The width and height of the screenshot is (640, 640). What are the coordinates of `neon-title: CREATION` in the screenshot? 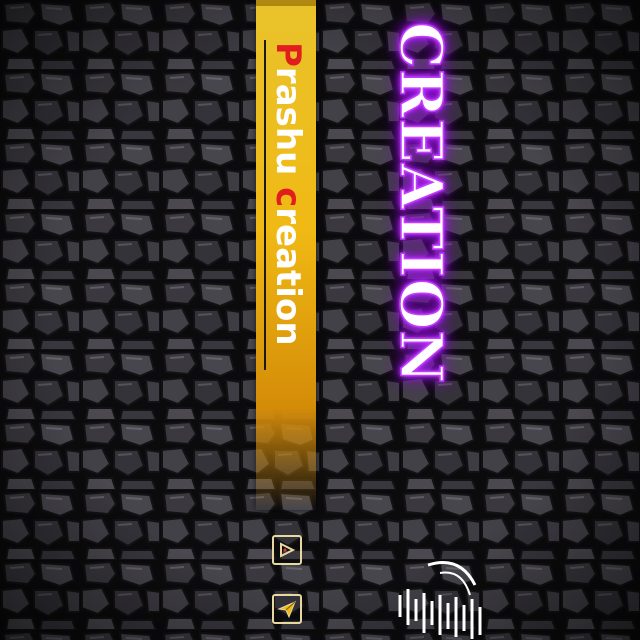 It's located at (421, 203).